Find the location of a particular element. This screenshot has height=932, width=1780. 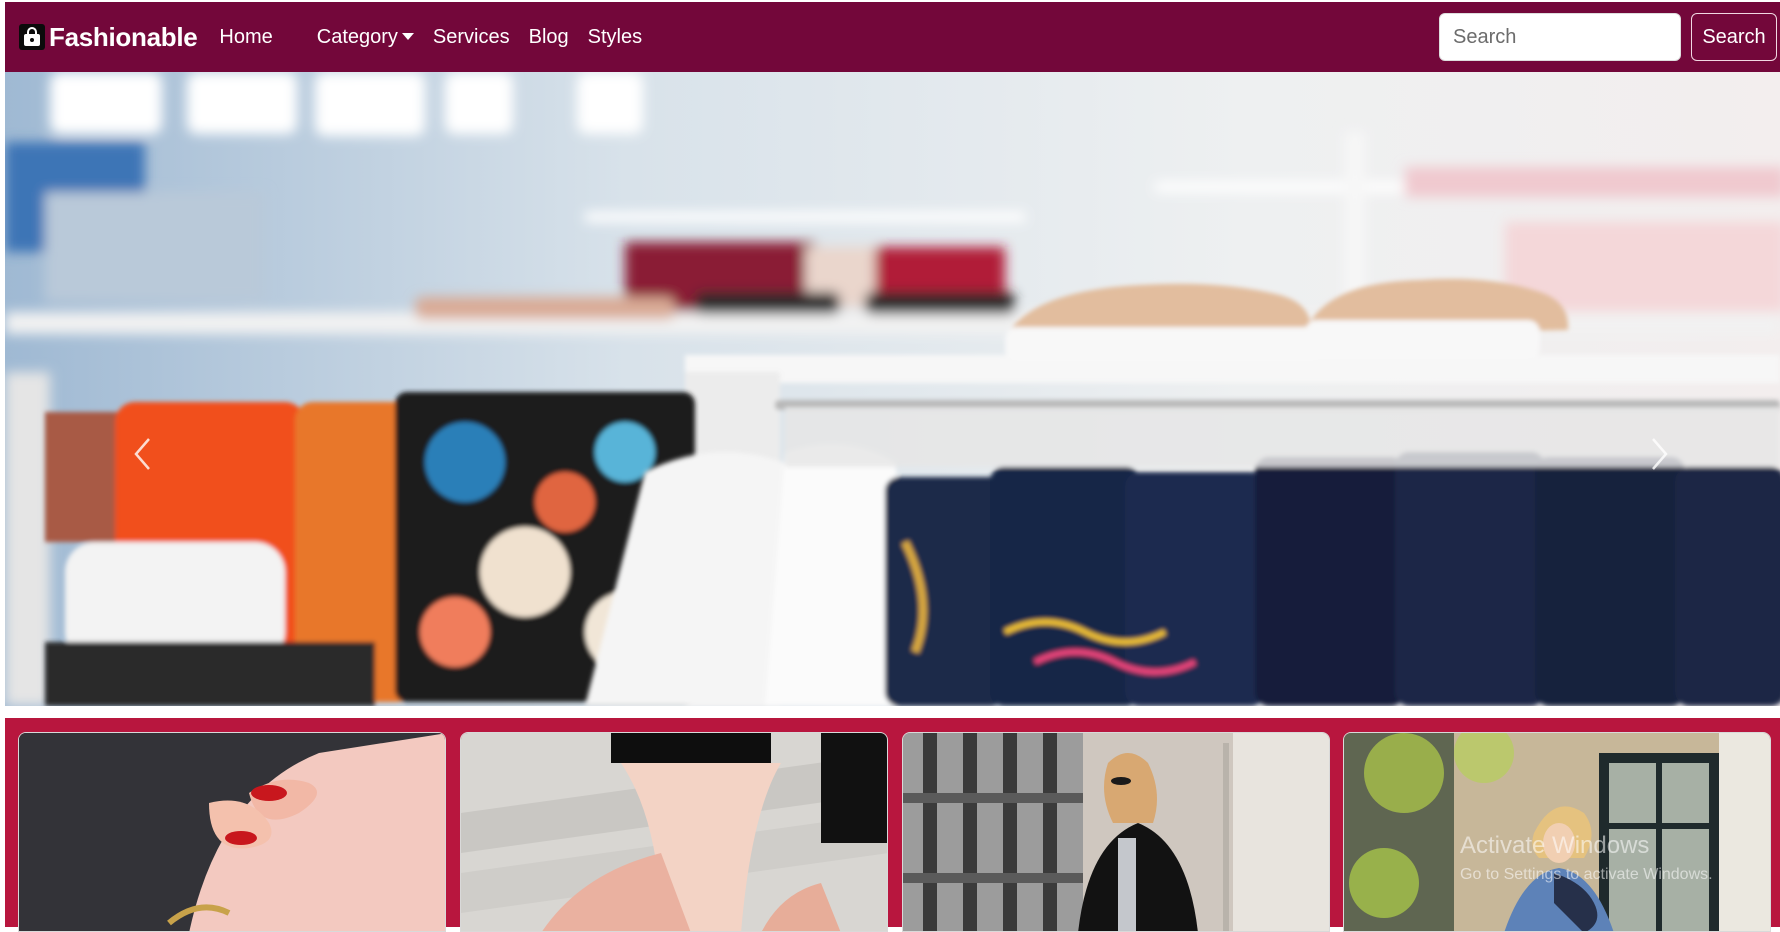

nav-link-services: Services is located at coordinates (471, 37).